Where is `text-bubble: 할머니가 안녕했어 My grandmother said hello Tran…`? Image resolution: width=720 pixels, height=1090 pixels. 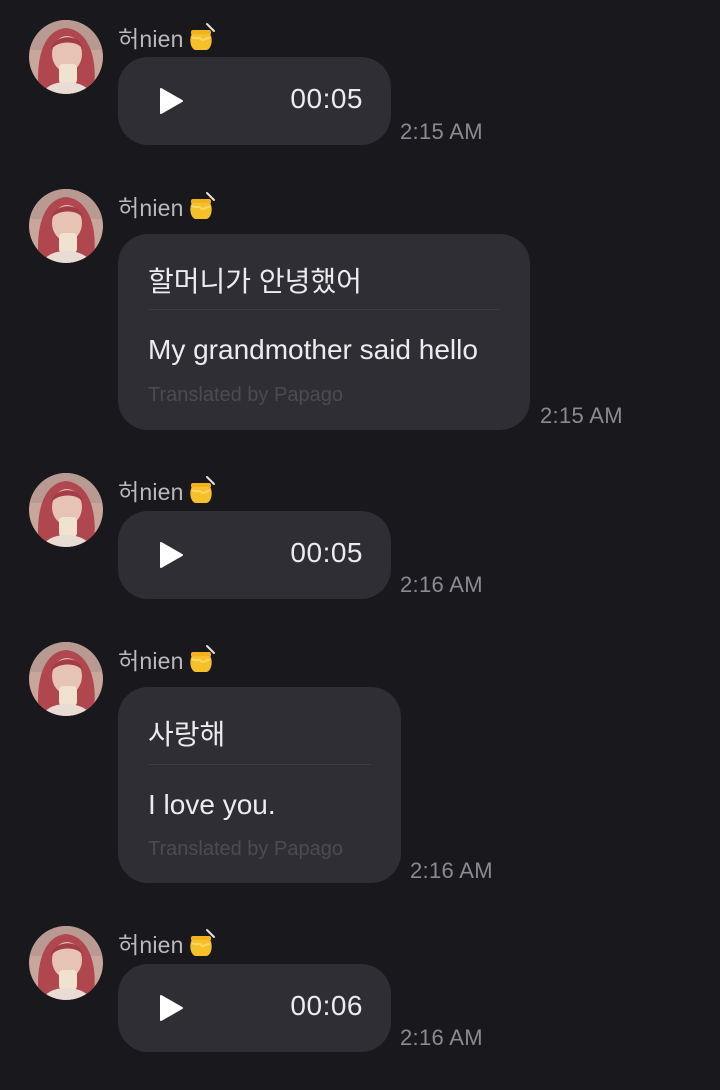 text-bubble: 할머니가 안녕했어 My grandmother said hello Tran… is located at coordinates (324, 332).